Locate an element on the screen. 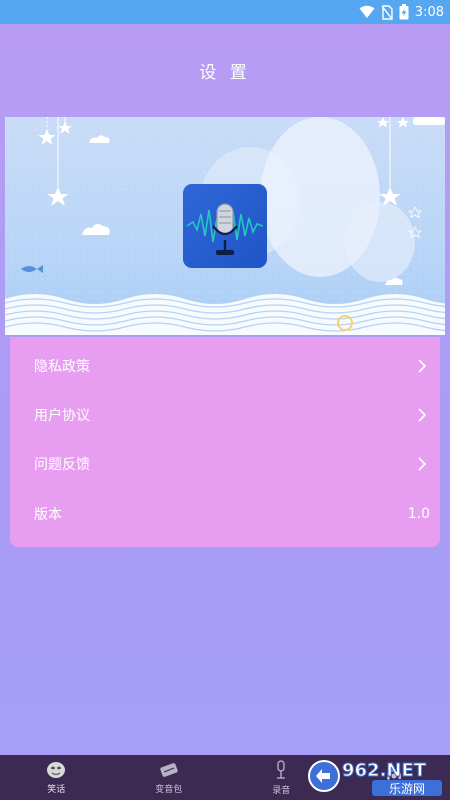 This screenshot has height=800, width=450. settings-icon is located at coordinates (393, 776).